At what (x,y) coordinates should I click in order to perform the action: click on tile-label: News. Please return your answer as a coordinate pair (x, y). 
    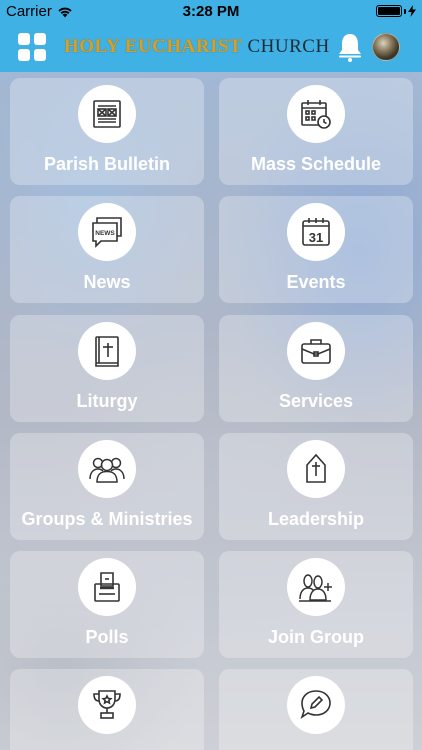
    Looking at the image, I should click on (107, 282).